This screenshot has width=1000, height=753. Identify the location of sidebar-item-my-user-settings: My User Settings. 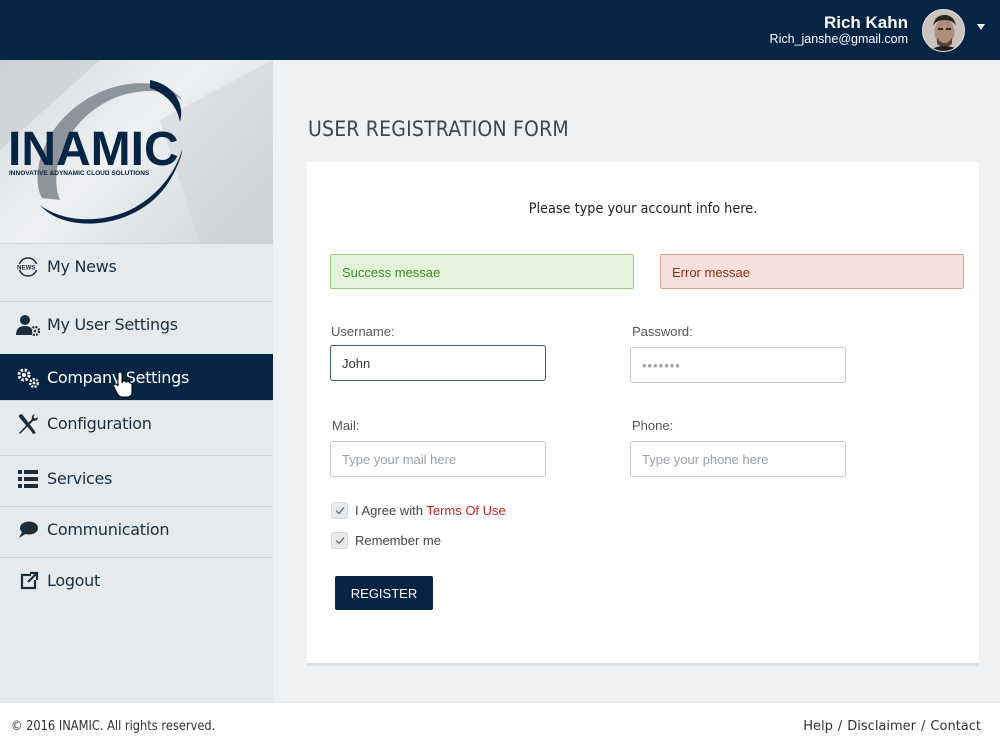
(136, 324).